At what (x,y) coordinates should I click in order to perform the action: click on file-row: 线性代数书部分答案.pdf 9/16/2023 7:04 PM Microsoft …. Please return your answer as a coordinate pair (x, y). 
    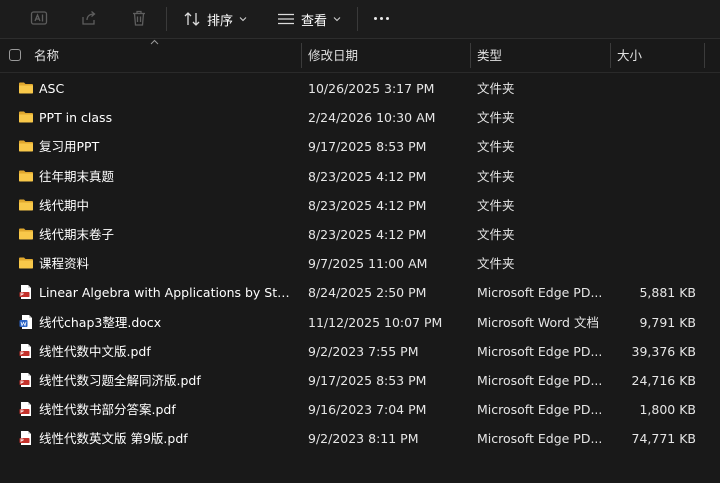
    Looking at the image, I should click on (360, 409).